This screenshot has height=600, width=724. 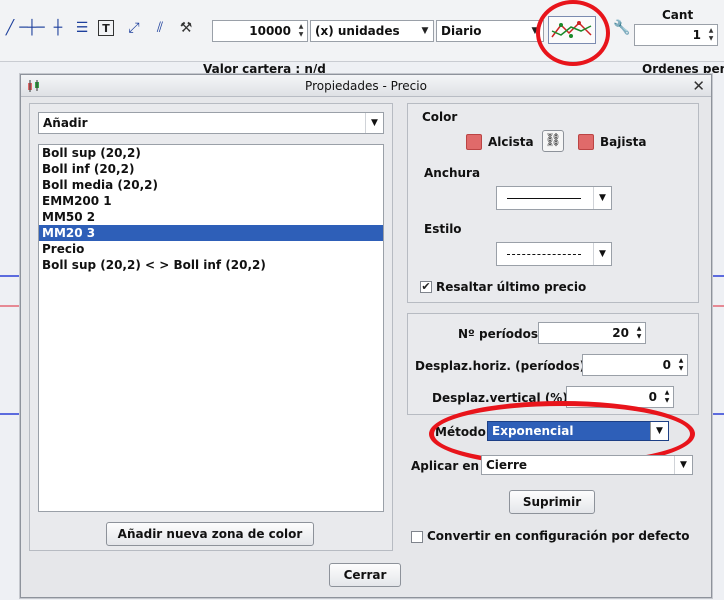 What do you see at coordinates (452, 173) in the screenshot?
I see `width-label: Anchura` at bounding box center [452, 173].